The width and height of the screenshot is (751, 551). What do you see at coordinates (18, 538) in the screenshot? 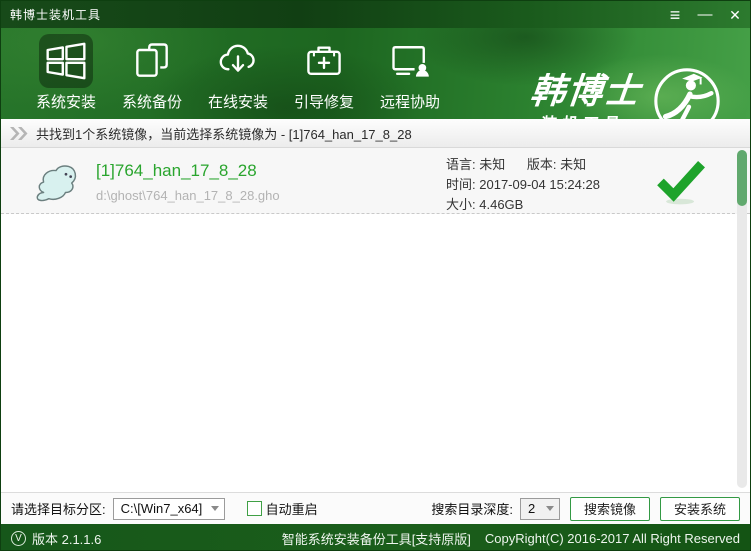
I see `version-circle-icon: V` at bounding box center [18, 538].